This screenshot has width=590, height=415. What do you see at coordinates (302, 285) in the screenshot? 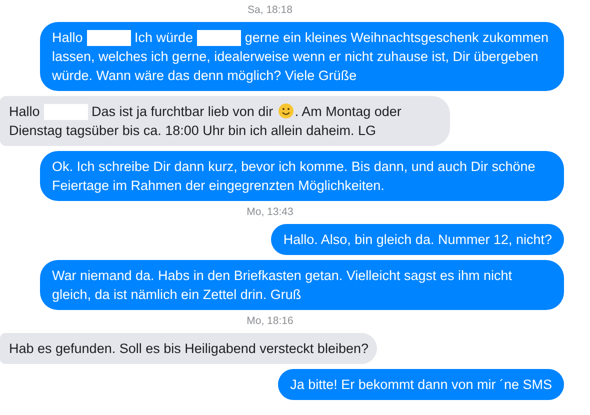
I see `sent-message-bubble: War niemand da. Habs in den Briefkasten getan. Vielleicht sagst es ihm nicht gleich, da ist nämlich ein Zettel drin. Gruß` at bounding box center [302, 285].